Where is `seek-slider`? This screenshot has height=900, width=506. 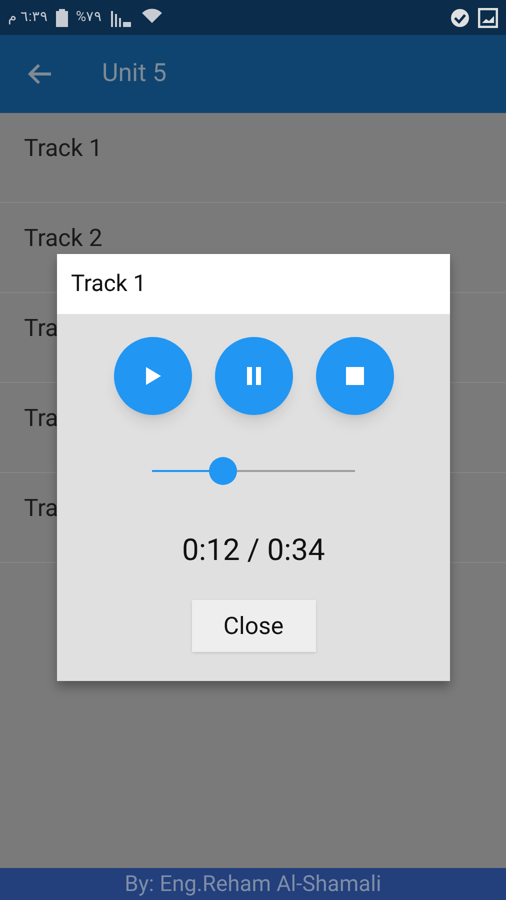 seek-slider is located at coordinates (253, 471).